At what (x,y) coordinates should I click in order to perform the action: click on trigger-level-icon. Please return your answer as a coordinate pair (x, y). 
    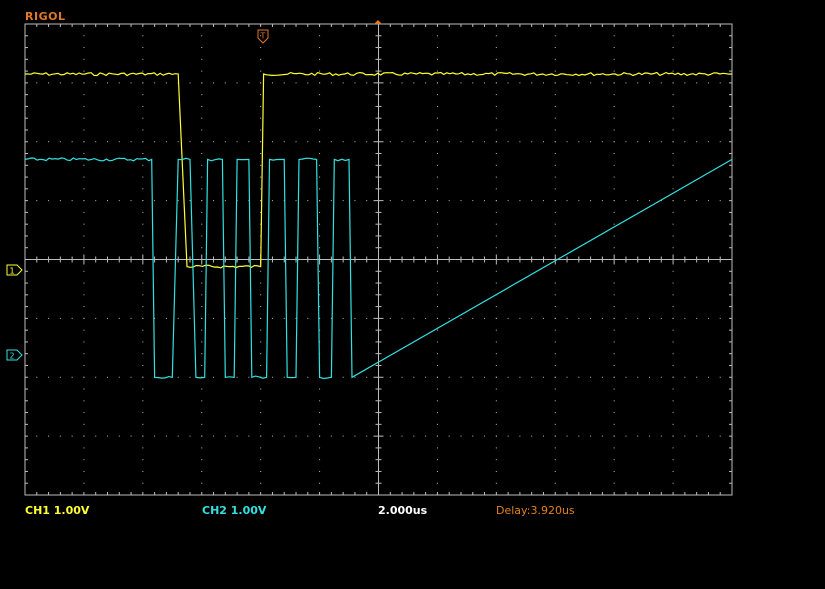
    Looking at the image, I should click on (378, 22).